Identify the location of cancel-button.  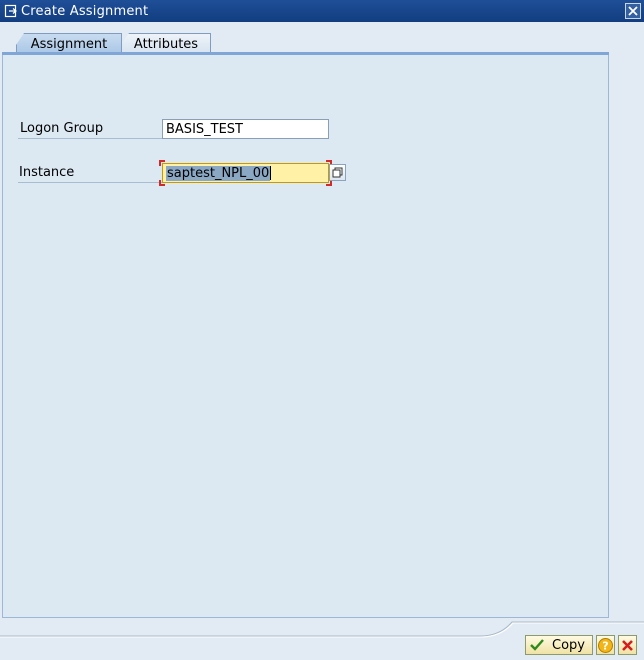
(627, 645).